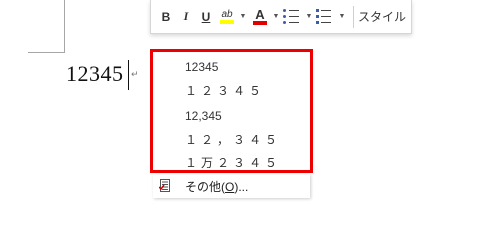  What do you see at coordinates (260, 23) in the screenshot?
I see `font-color-bar` at bounding box center [260, 23].